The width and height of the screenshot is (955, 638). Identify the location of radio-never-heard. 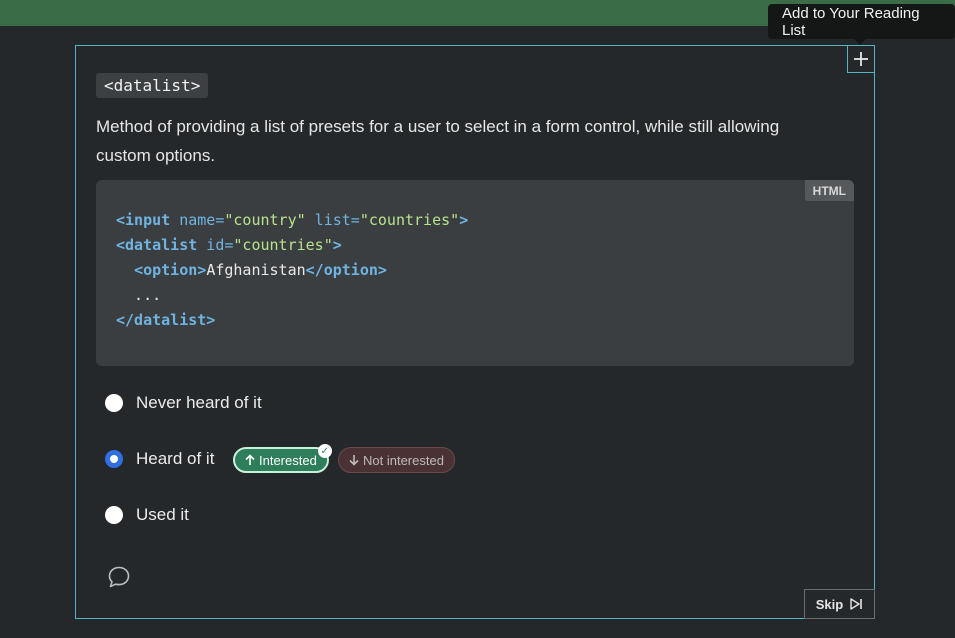
(114, 403).